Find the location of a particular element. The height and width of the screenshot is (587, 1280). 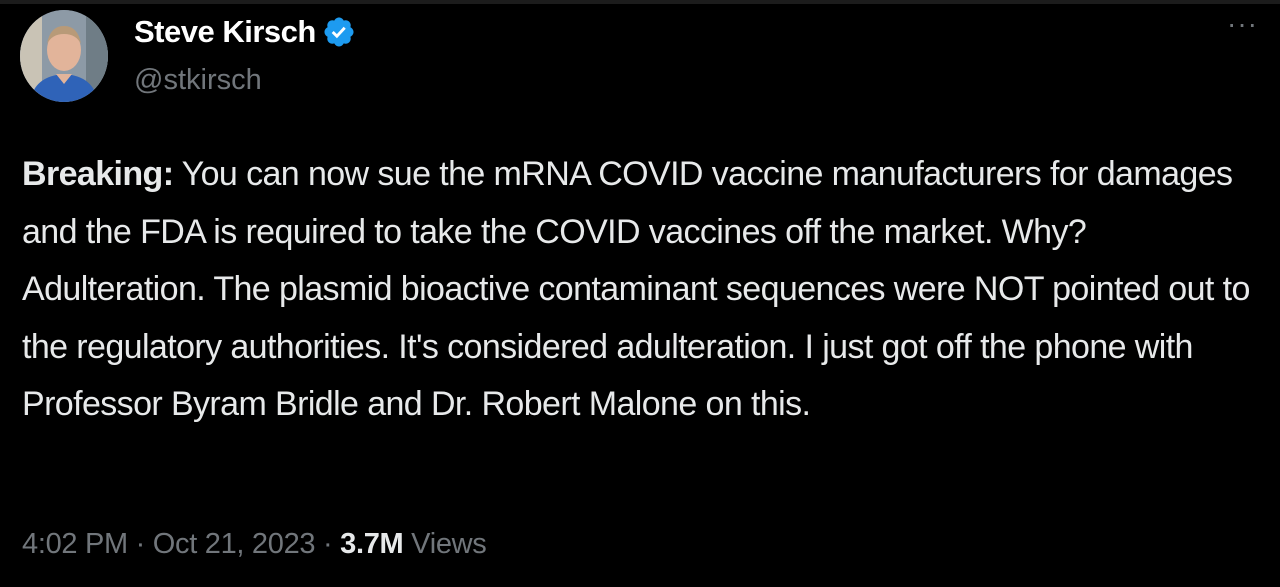

avatar-photo is located at coordinates (64, 56).